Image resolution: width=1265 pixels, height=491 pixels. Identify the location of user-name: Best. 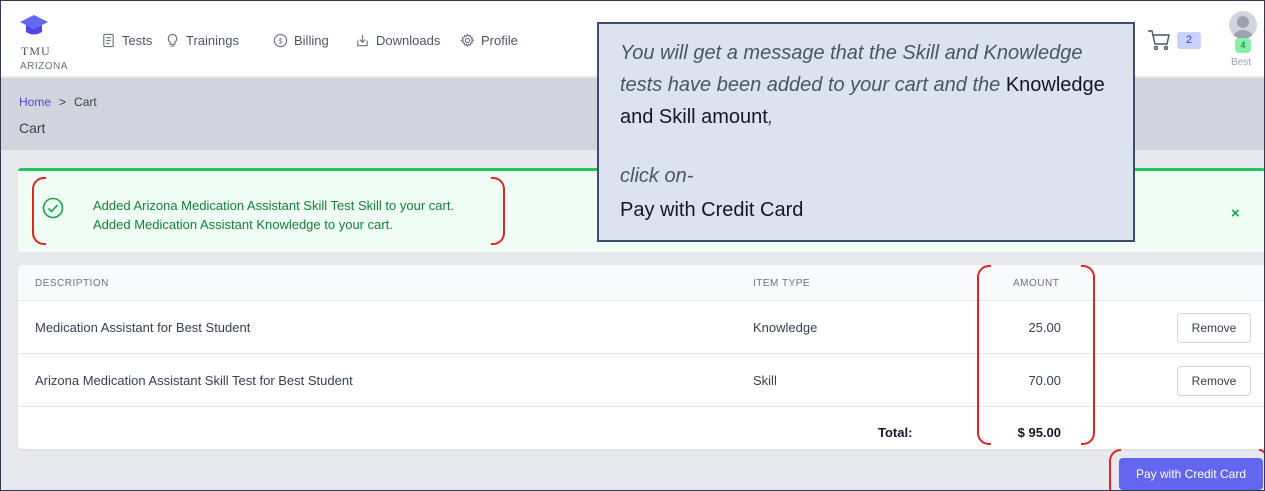
(1241, 62).